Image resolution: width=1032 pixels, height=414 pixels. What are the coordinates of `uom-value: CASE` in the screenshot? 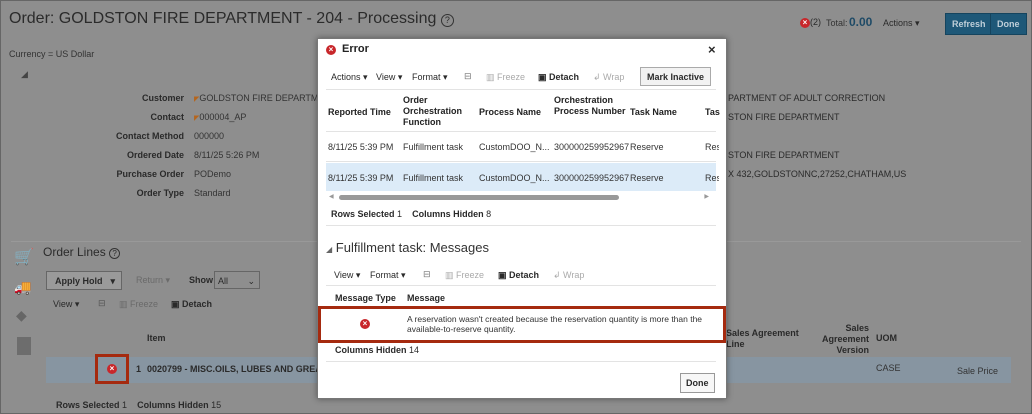 It's located at (888, 368).